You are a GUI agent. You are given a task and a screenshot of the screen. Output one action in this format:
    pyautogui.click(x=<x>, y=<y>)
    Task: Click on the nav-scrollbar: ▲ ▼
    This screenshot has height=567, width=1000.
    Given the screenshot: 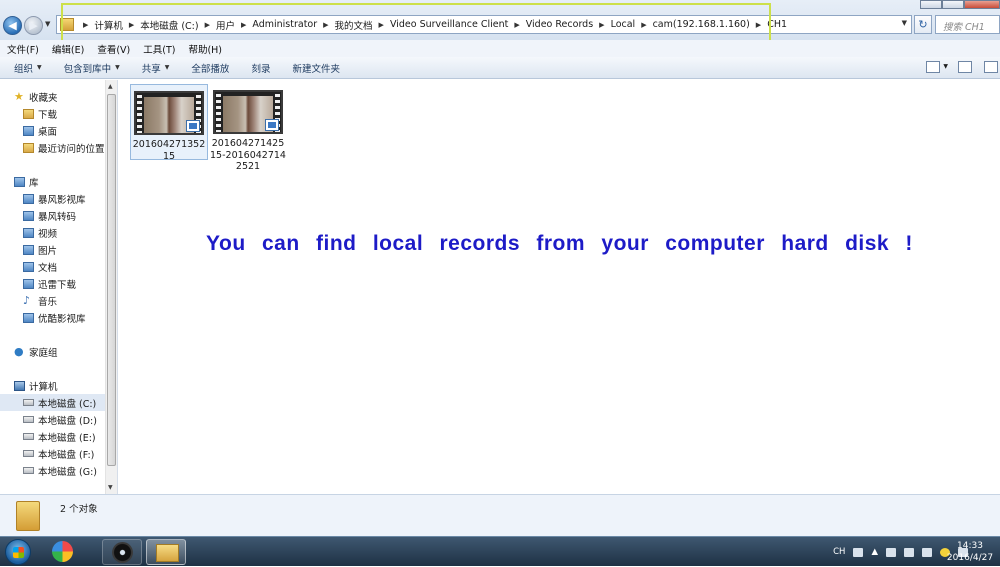 What is the action you would take?
    pyautogui.click(x=111, y=287)
    